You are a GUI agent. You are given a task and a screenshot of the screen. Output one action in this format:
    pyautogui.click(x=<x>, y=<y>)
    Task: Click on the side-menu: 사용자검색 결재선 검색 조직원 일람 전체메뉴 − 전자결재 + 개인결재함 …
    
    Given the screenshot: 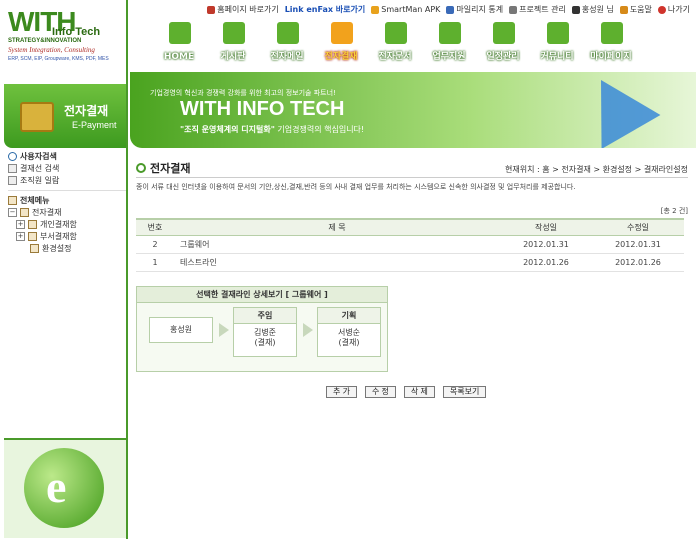 What is the action you would take?
    pyautogui.click(x=67, y=202)
    